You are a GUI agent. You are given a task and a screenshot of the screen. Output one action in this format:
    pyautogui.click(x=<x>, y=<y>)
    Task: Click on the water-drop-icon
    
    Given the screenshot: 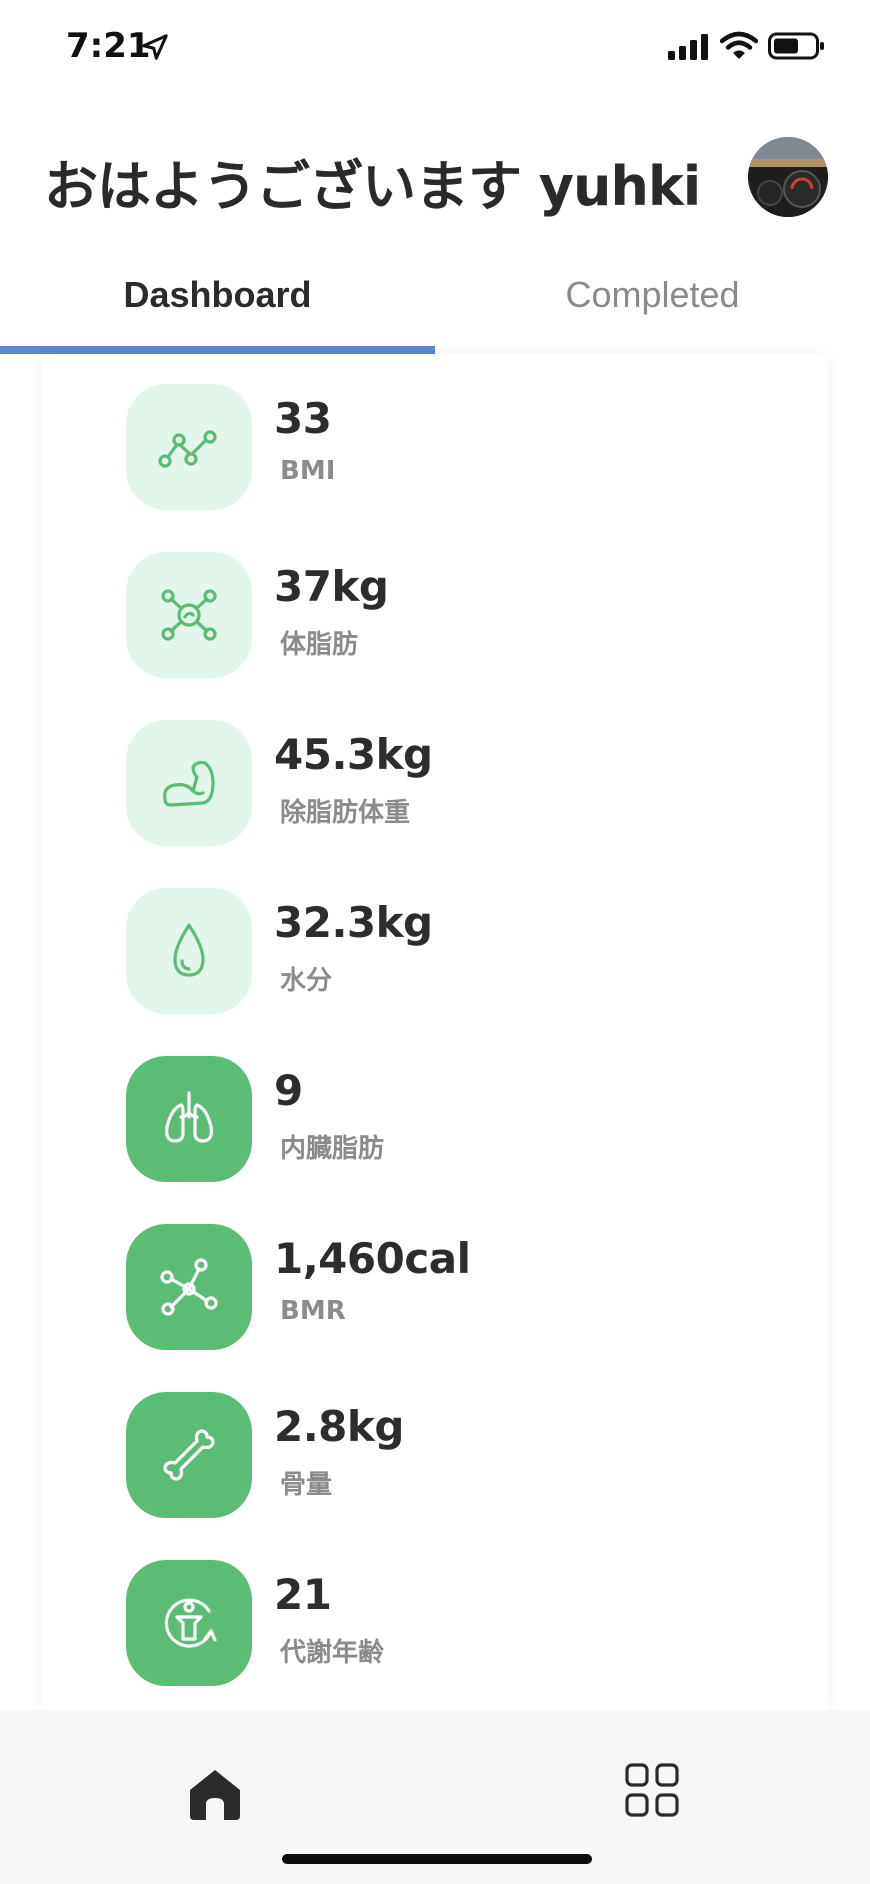 What is the action you would take?
    pyautogui.click(x=189, y=950)
    